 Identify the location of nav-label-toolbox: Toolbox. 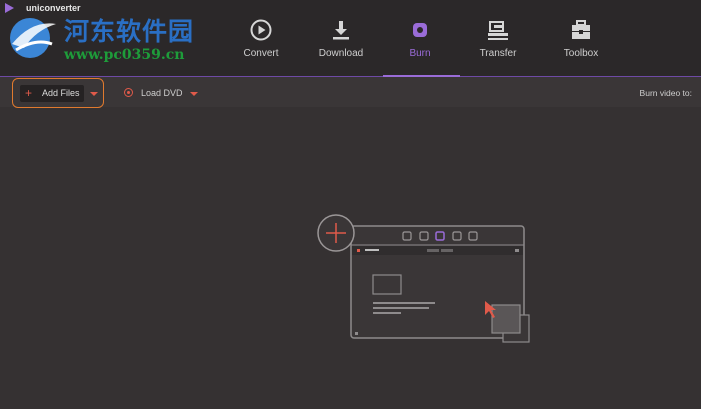
(581, 53).